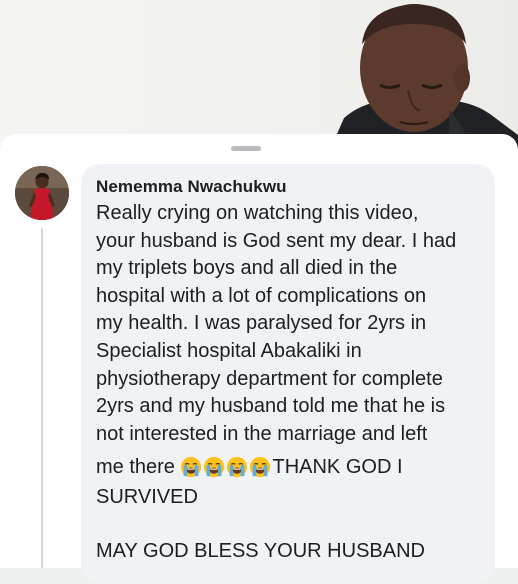 Image resolution: width=518 pixels, height=584 pixels. I want to click on comment-line-before-emoji: me there, so click(138, 466).